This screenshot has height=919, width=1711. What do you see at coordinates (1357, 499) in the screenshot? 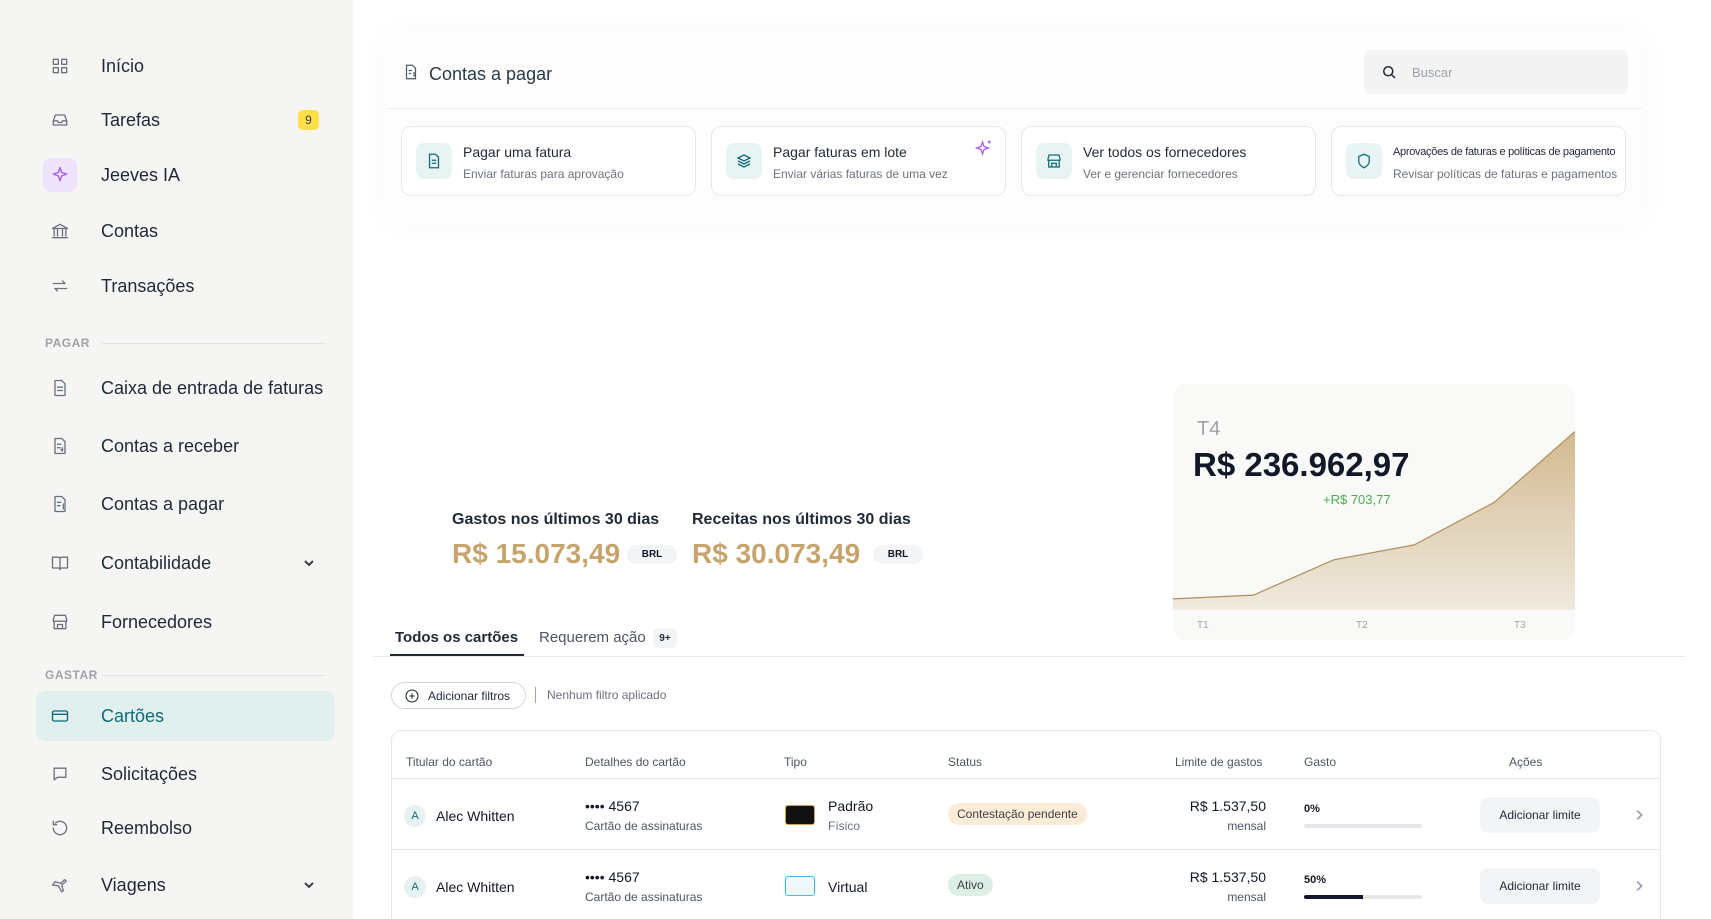
I see `quarter-delta: +R$ 703,77` at bounding box center [1357, 499].